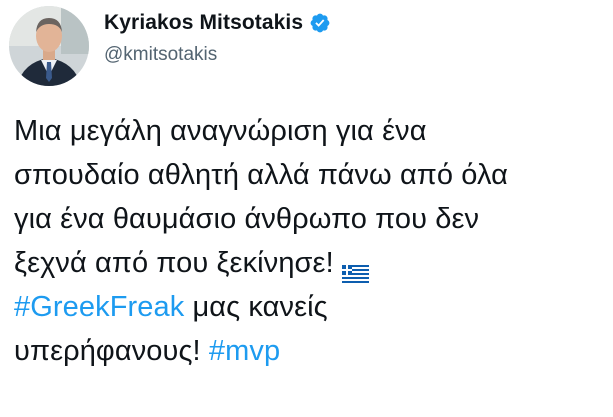 The height and width of the screenshot is (417, 613). Describe the element at coordinates (309, 351) in the screenshot. I see `tweet-line-6: υπερήφανους! #mvp` at that location.